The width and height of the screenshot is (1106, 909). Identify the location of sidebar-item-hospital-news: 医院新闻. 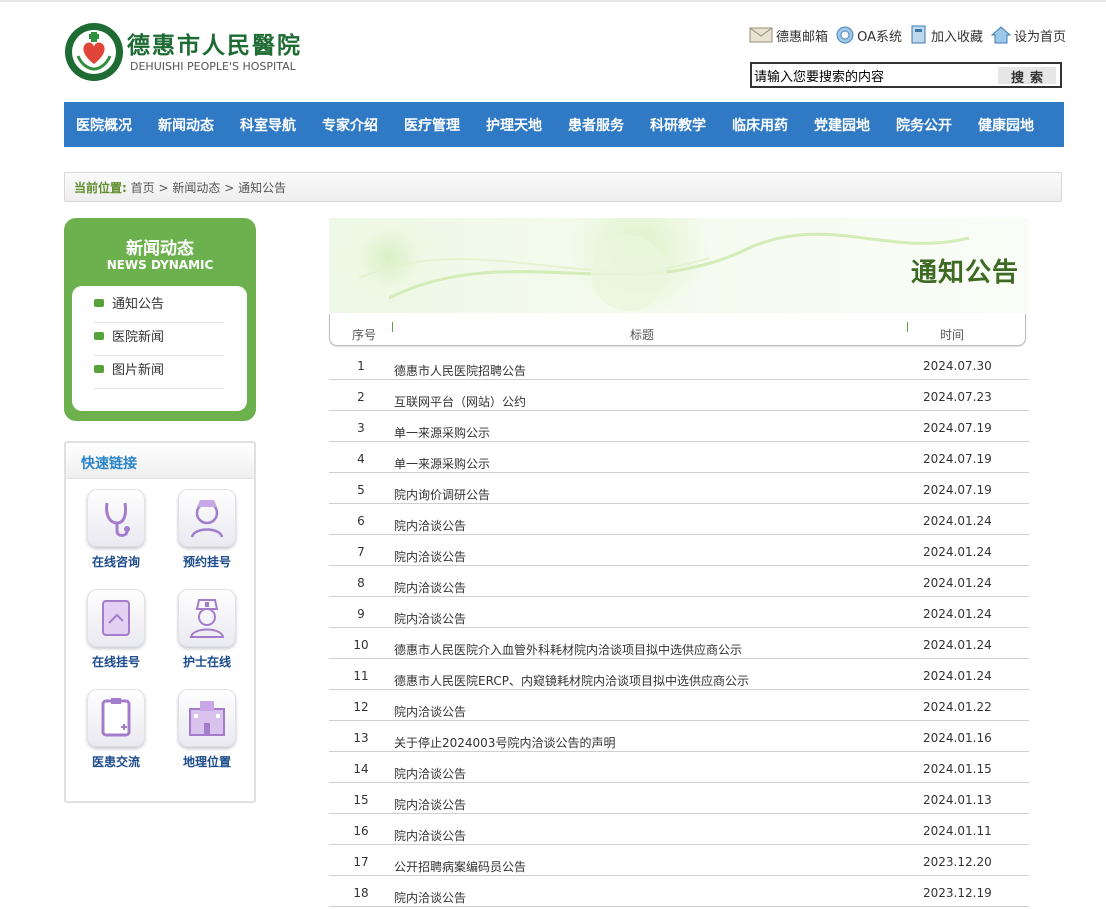
(159, 339).